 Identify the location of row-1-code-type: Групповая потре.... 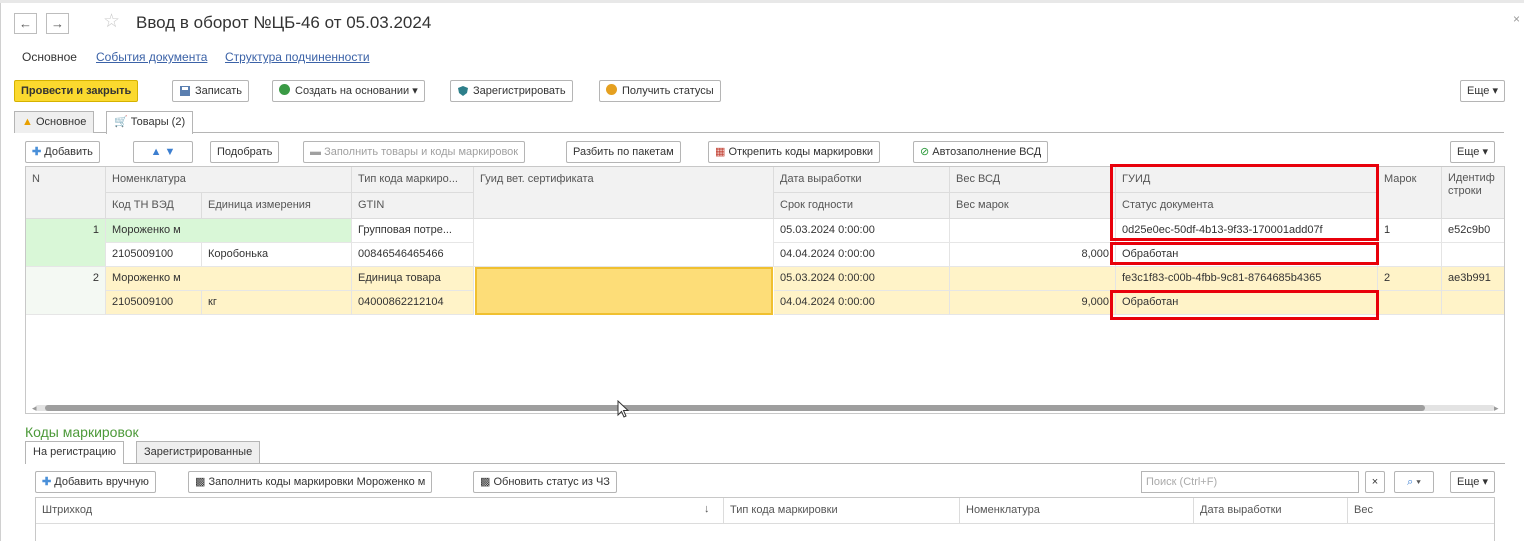
(413, 231).